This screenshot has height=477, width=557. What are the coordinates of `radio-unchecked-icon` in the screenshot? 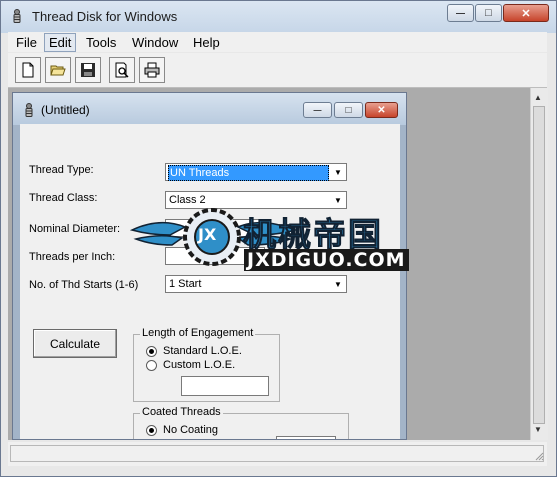 It's located at (151, 365).